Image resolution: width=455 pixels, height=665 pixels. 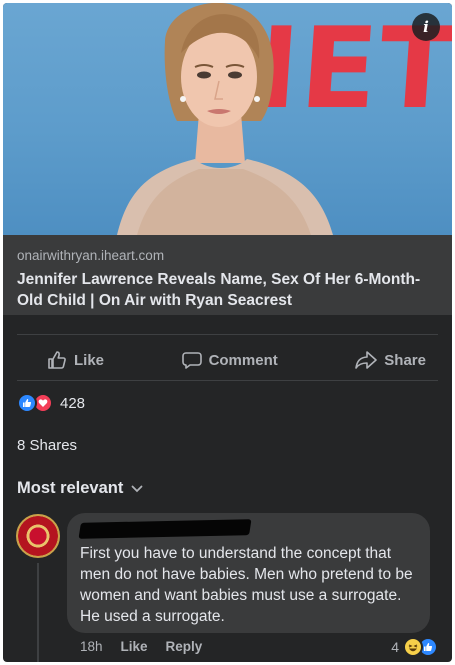 What do you see at coordinates (395, 647) in the screenshot?
I see `comment-reaction-count: 4` at bounding box center [395, 647].